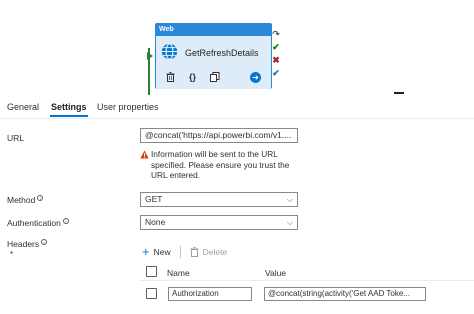 The image size is (474, 314). I want to click on tab-general: General, so click(23, 107).